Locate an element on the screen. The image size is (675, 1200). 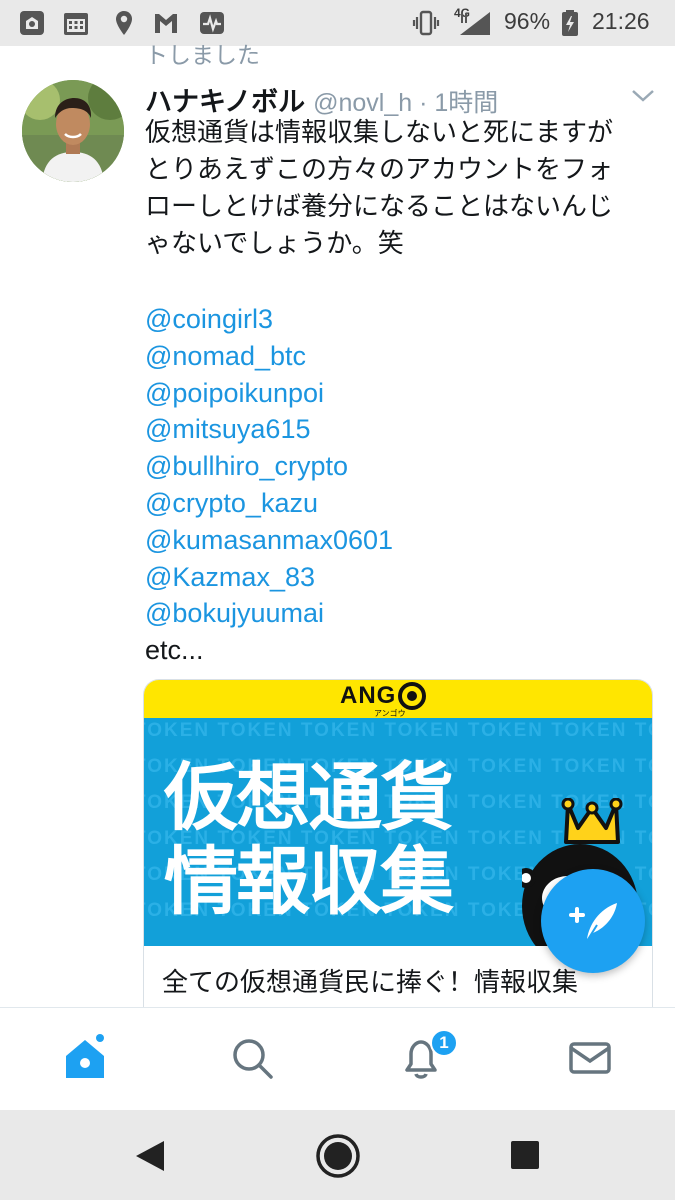
activity-icon is located at coordinates (212, 23).